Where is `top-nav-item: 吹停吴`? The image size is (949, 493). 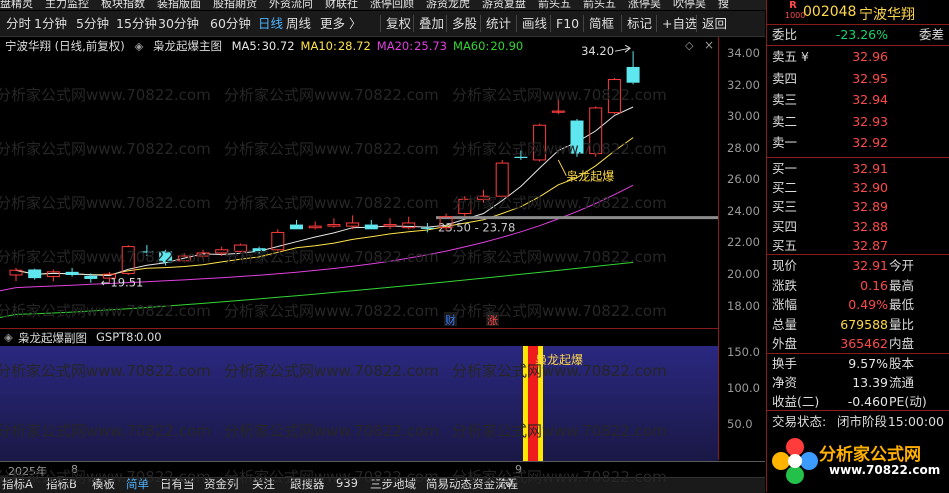 top-nav-item: 吹停吴 is located at coordinates (689, 4).